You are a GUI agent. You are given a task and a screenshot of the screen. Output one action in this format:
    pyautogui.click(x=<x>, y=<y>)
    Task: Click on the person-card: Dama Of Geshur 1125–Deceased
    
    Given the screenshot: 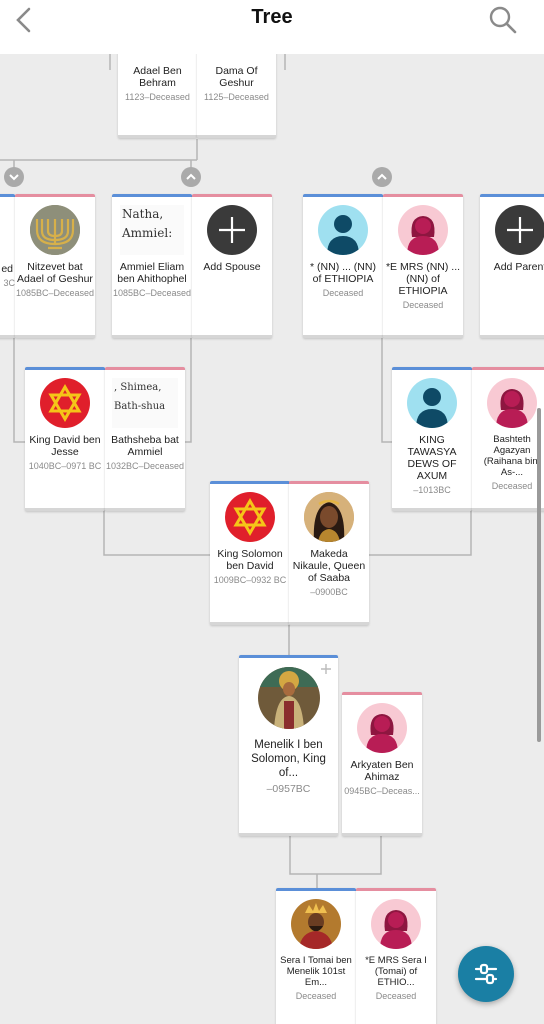 What is the action you would take?
    pyautogui.click(x=236, y=96)
    